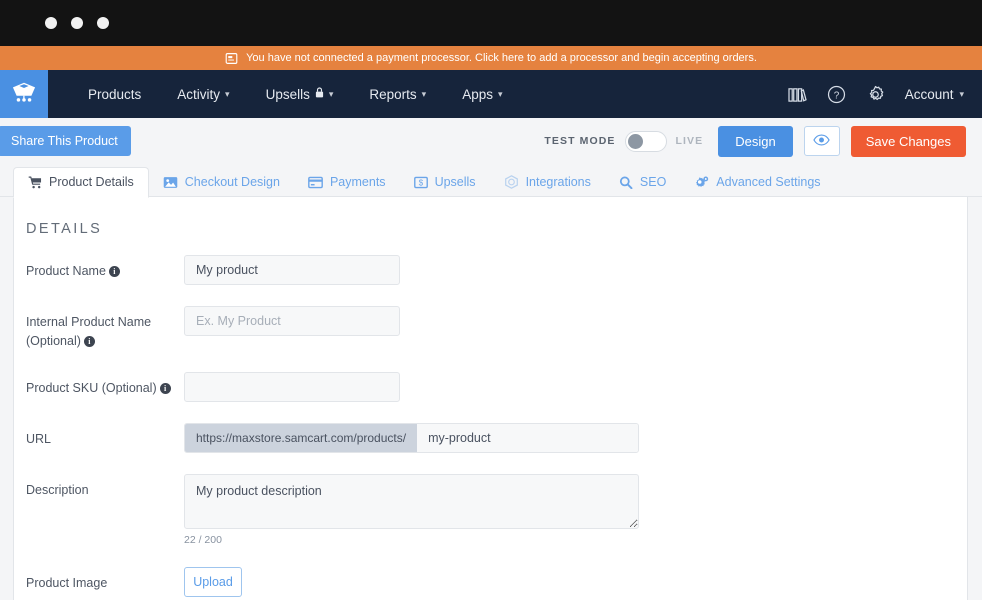 Image resolution: width=982 pixels, height=600 pixels. I want to click on url-input-group: https://maxstore.samcart.com/products/, so click(411, 438).